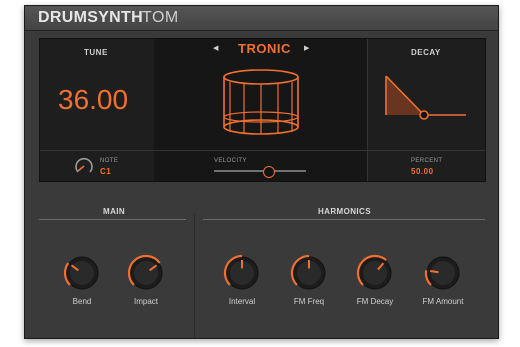 This screenshot has height=347, width=520. What do you see at coordinates (112, 219) in the screenshot?
I see `main-section-rule` at bounding box center [112, 219].